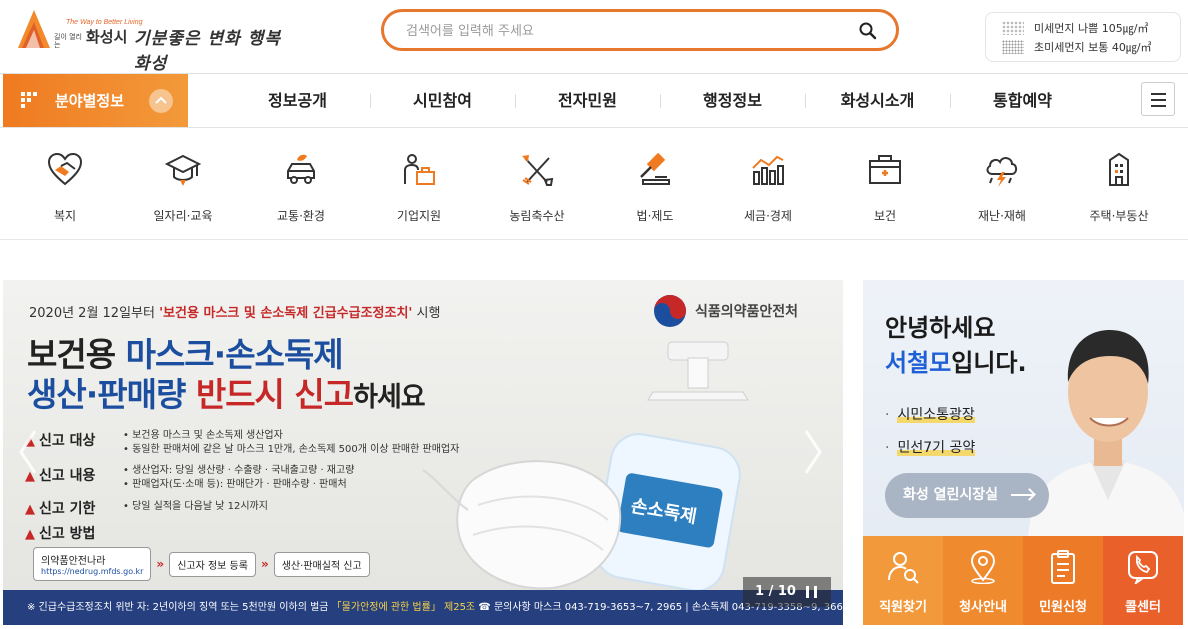 This screenshot has height=629, width=1188. I want to click on quick-link-label: 청사안내, so click(983, 607).